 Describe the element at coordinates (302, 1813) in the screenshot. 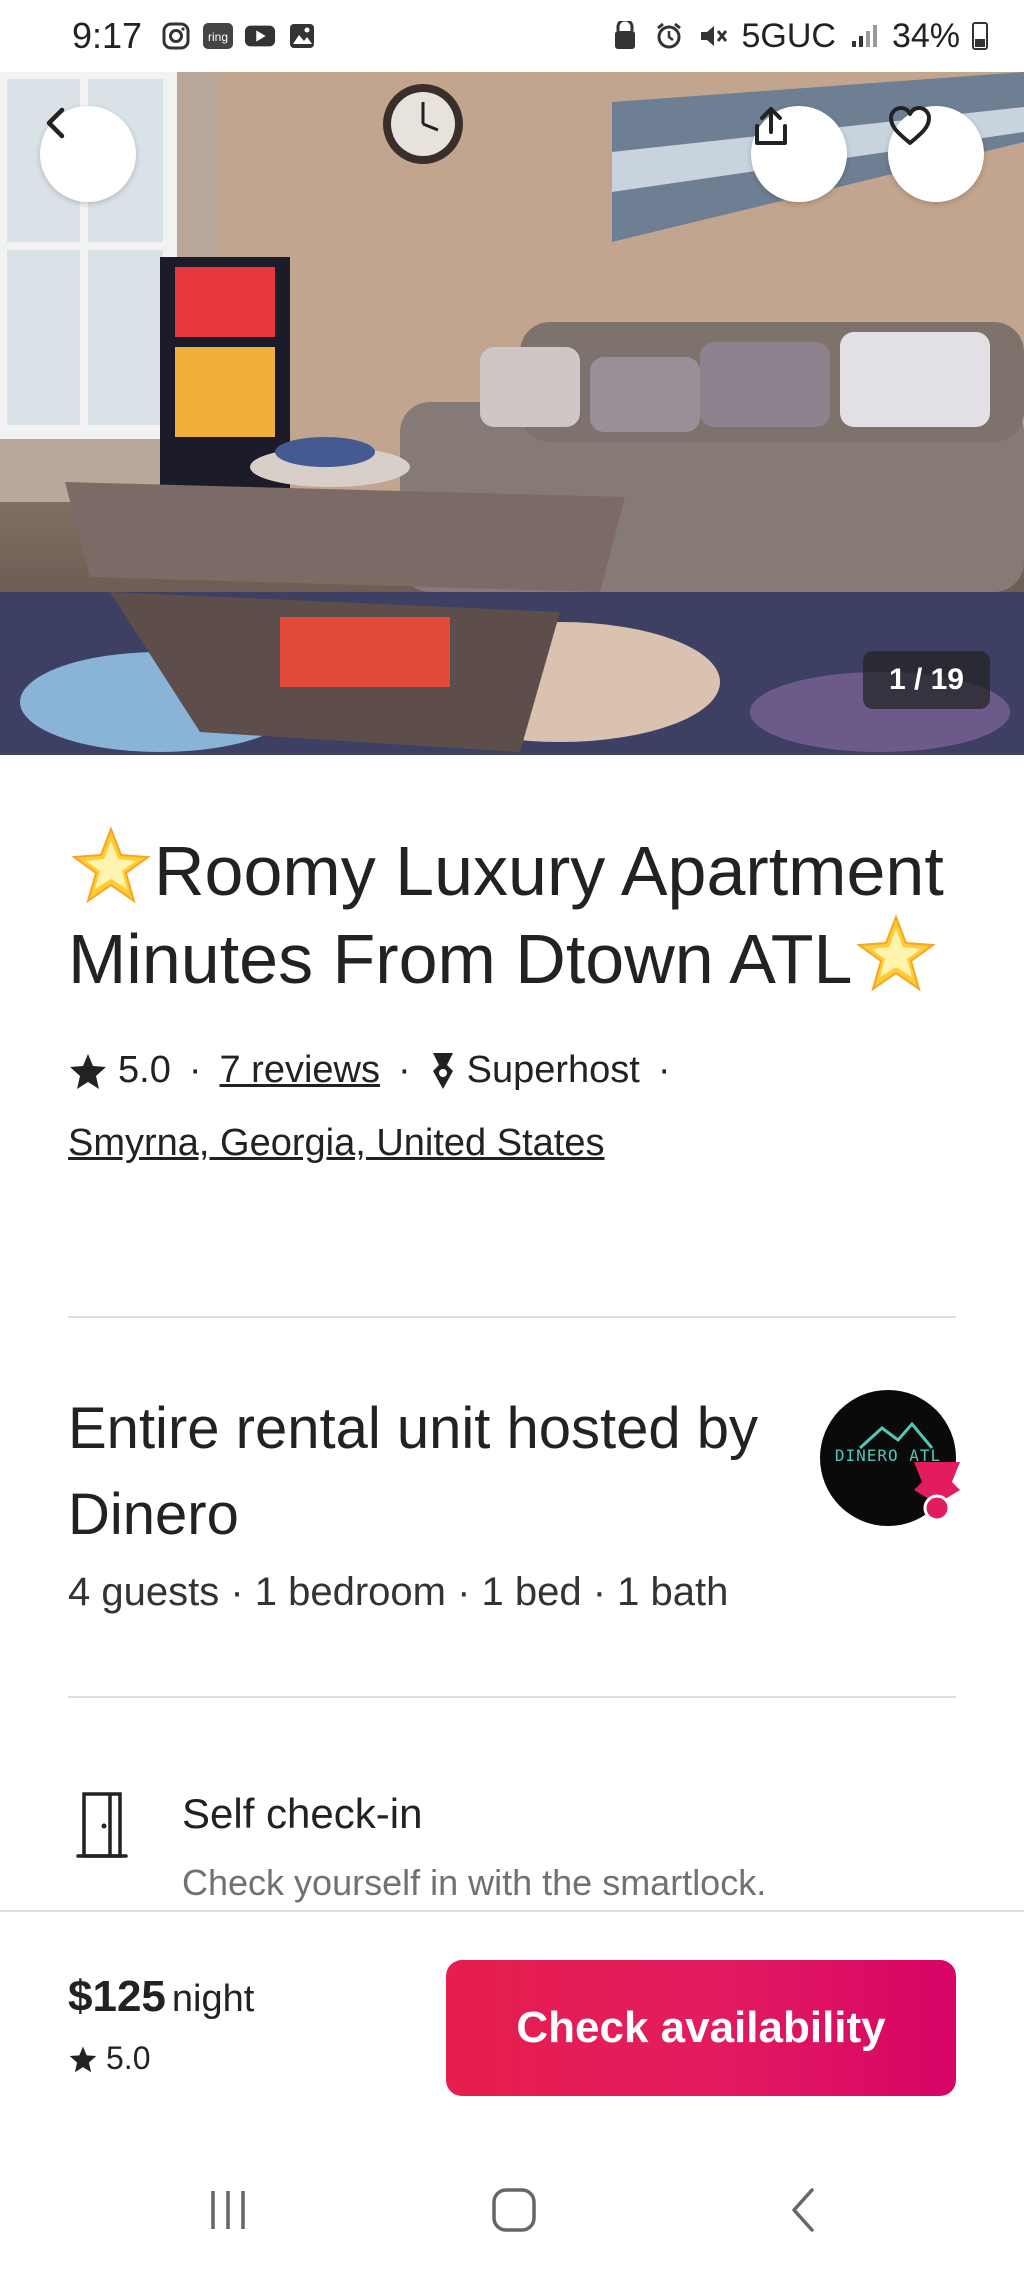

I see `feature-title: Self check-in` at that location.